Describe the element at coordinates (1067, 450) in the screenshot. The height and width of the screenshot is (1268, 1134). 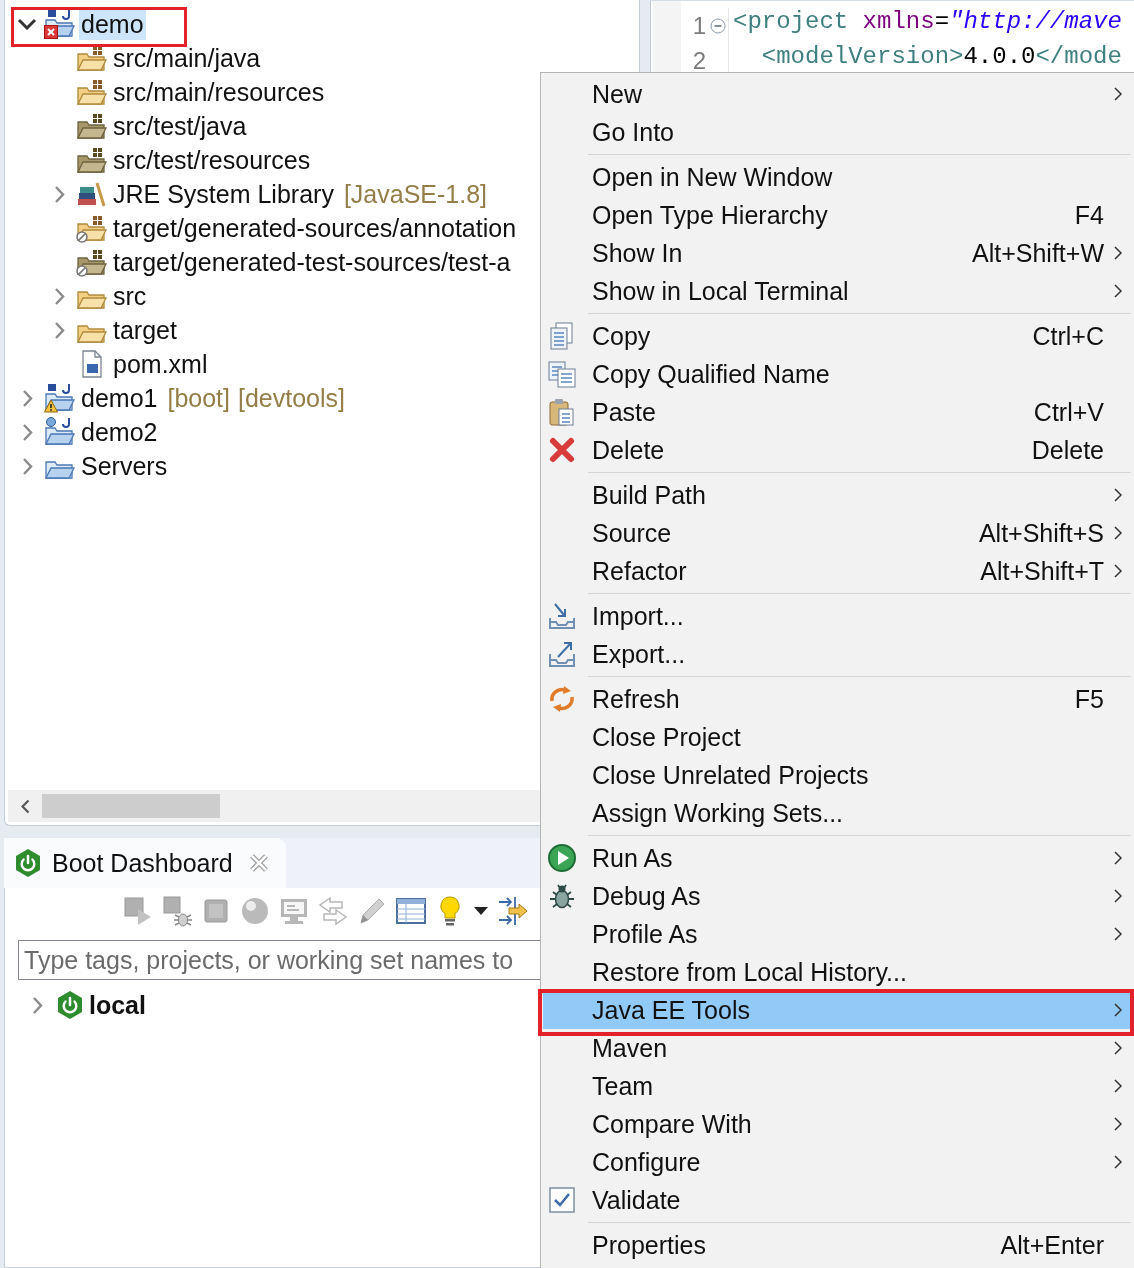
I see `menu-shortcut: Delete` at that location.